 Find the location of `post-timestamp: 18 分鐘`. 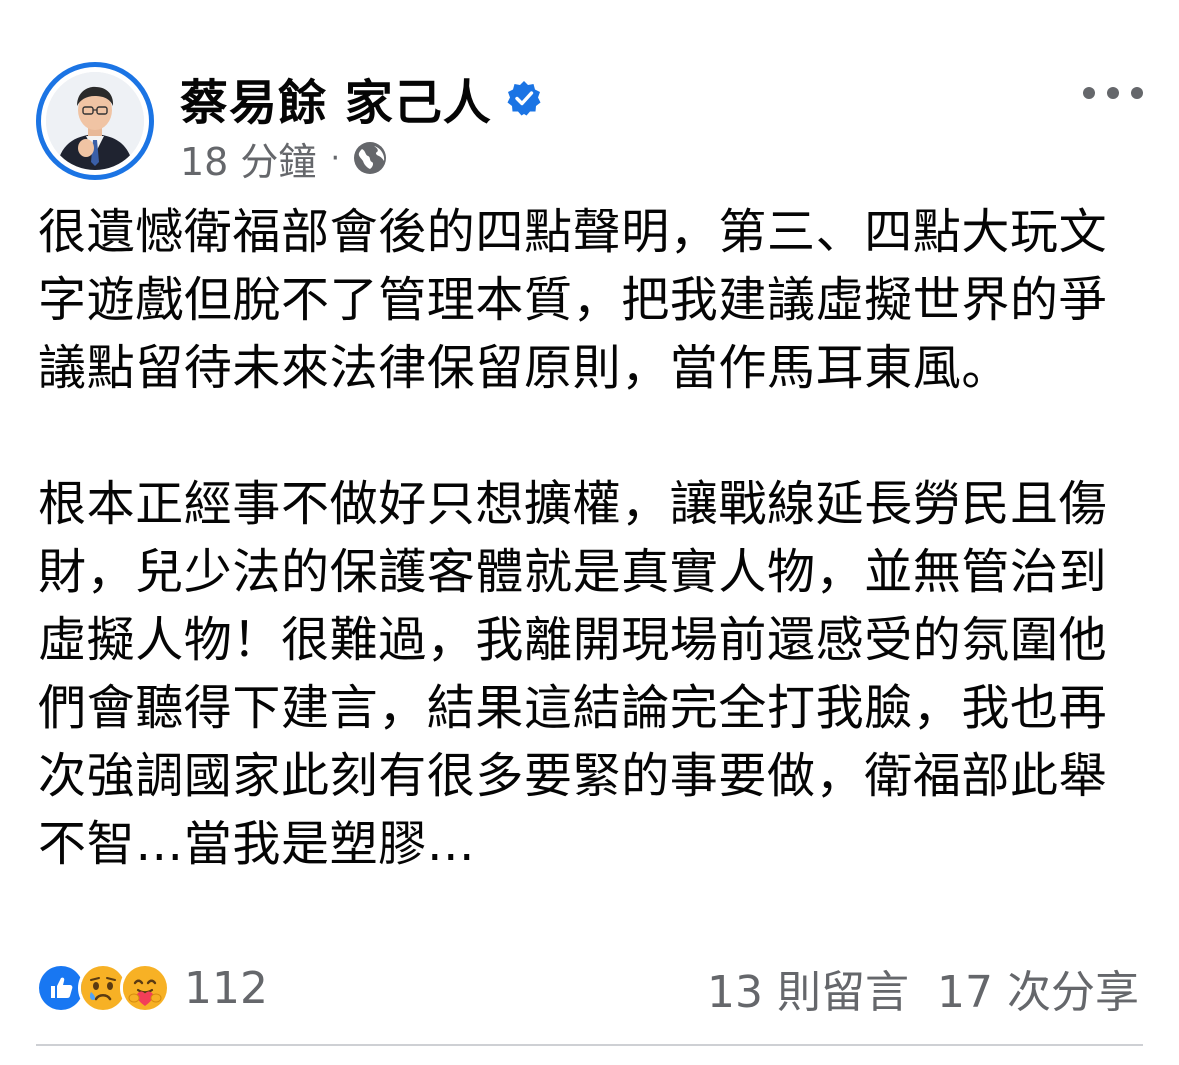

post-timestamp: 18 分鐘 is located at coordinates (248, 158).